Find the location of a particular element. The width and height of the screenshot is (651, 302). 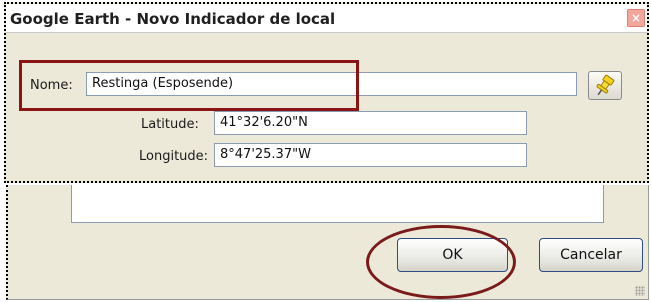

longitude-input: 8°47'25.37"W is located at coordinates (370, 155).